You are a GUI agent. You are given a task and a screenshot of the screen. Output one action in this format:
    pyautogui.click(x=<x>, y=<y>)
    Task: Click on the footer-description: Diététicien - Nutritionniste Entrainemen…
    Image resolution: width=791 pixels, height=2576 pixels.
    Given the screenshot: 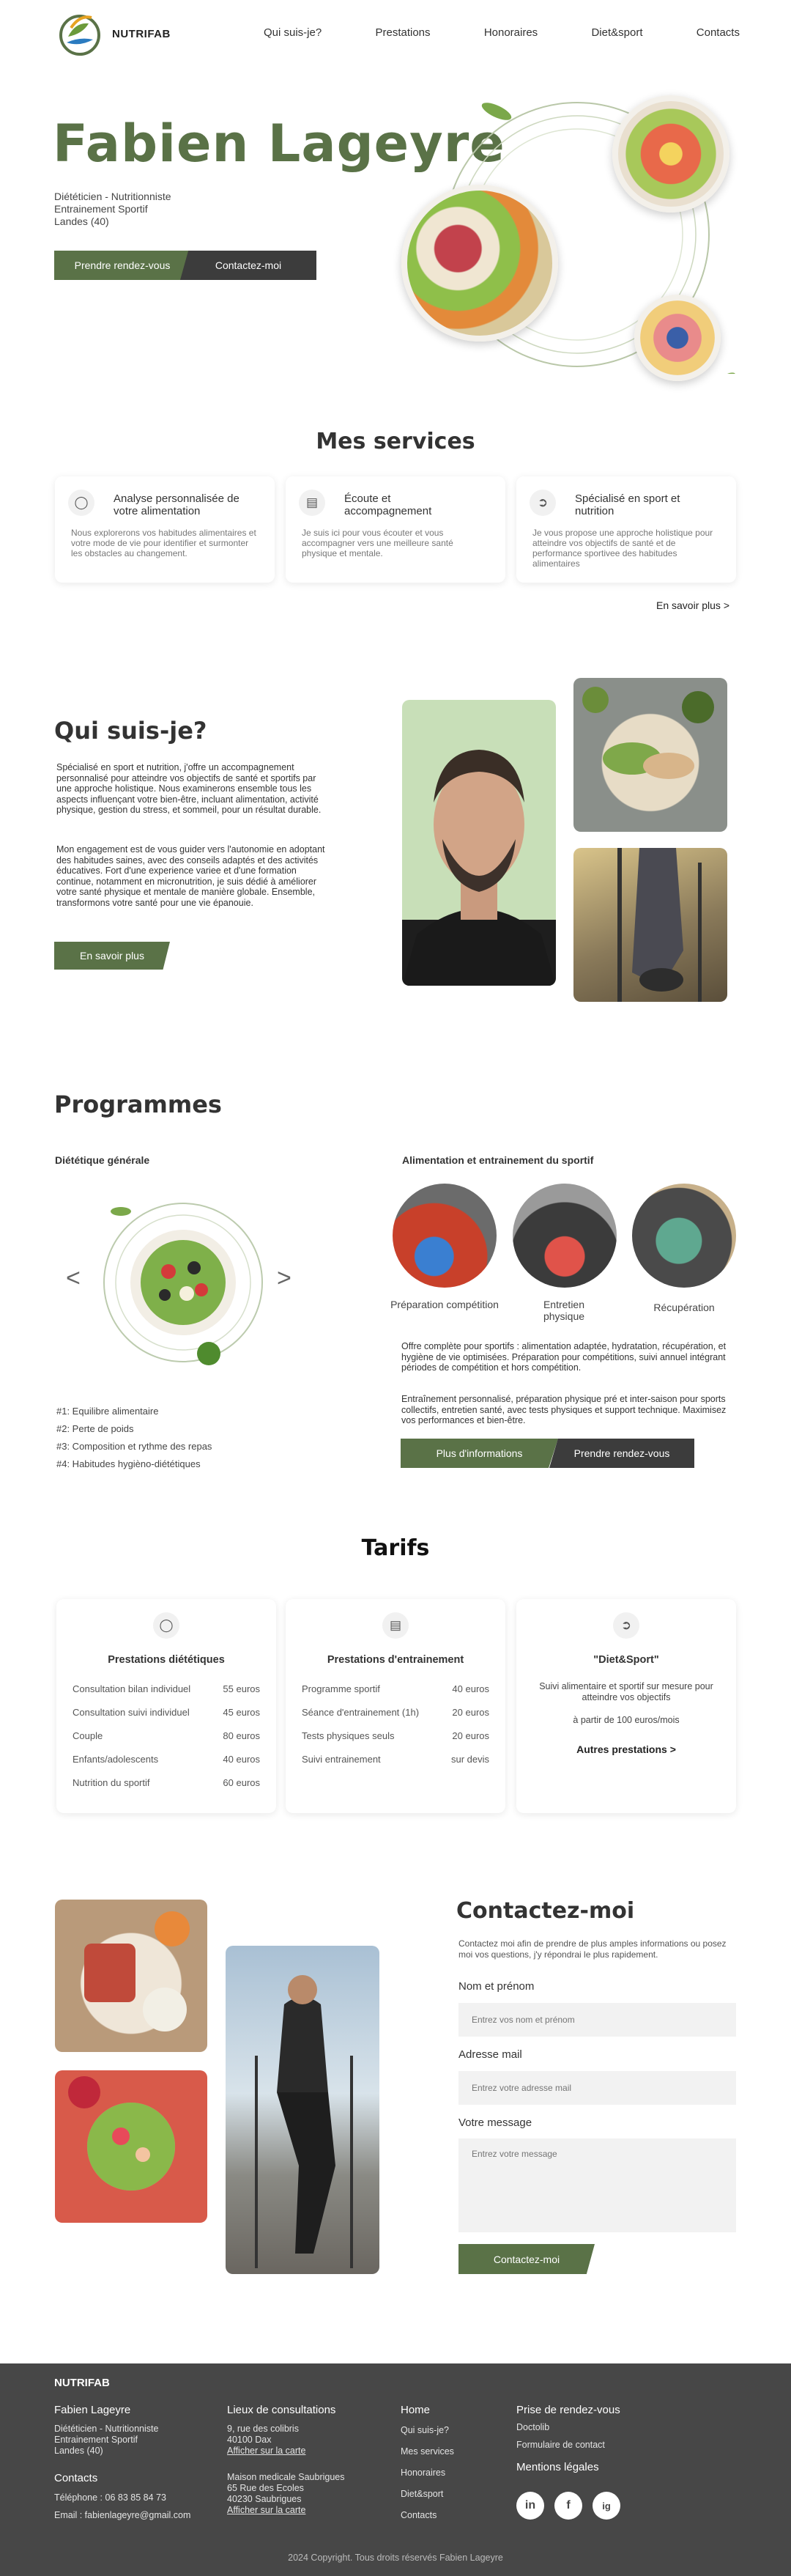 What is the action you would take?
    pyautogui.click(x=106, y=2440)
    